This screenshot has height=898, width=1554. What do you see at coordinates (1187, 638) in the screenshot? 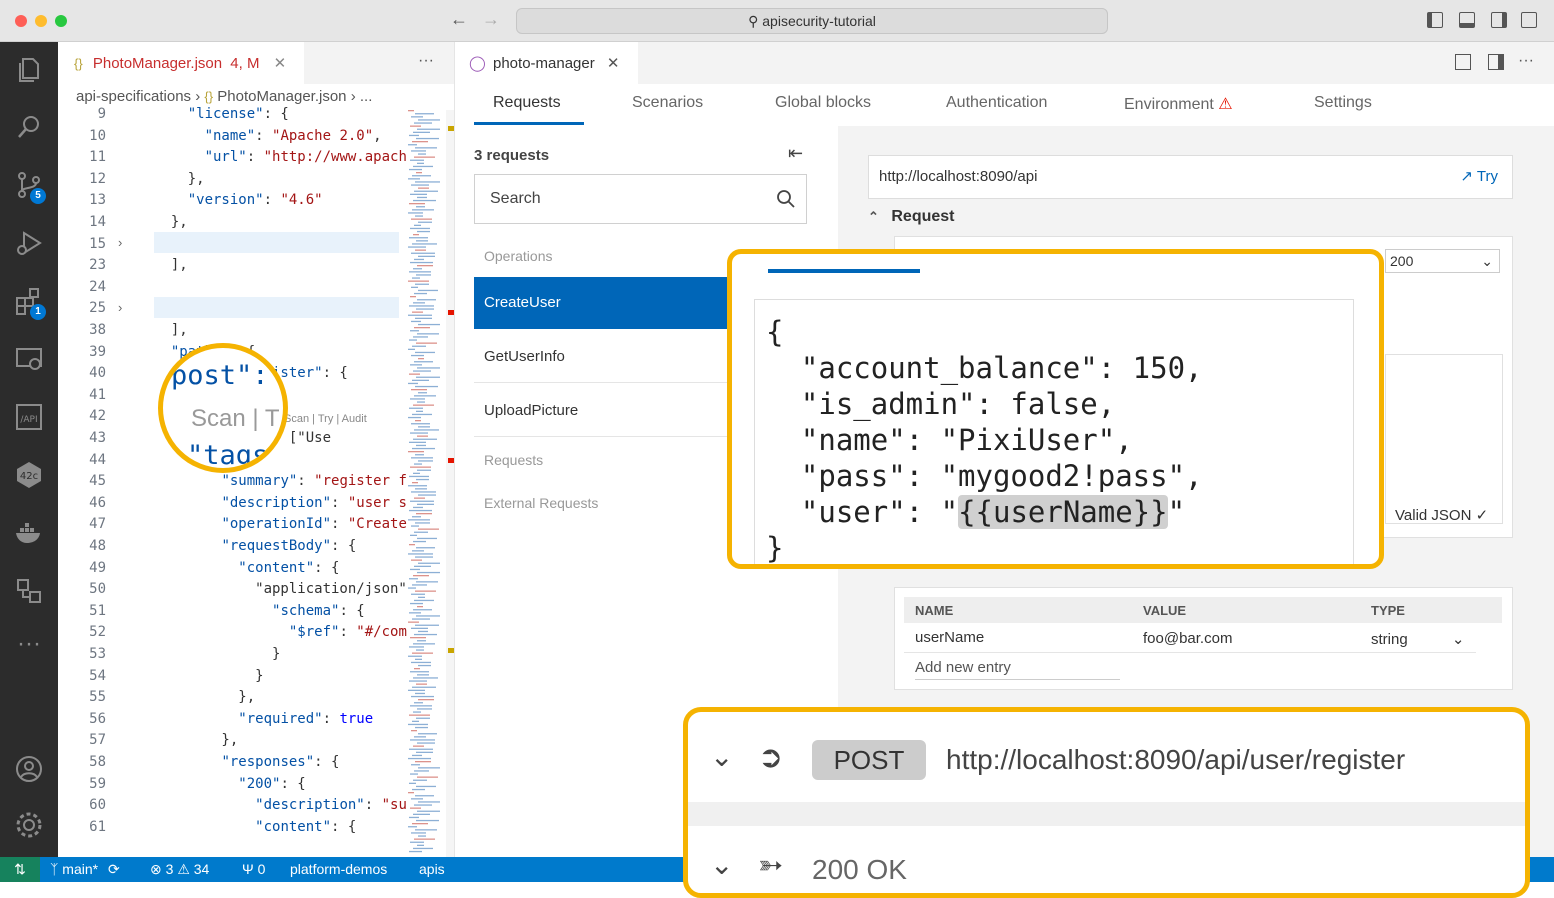
I see `variable-value: foo@bar.com` at bounding box center [1187, 638].